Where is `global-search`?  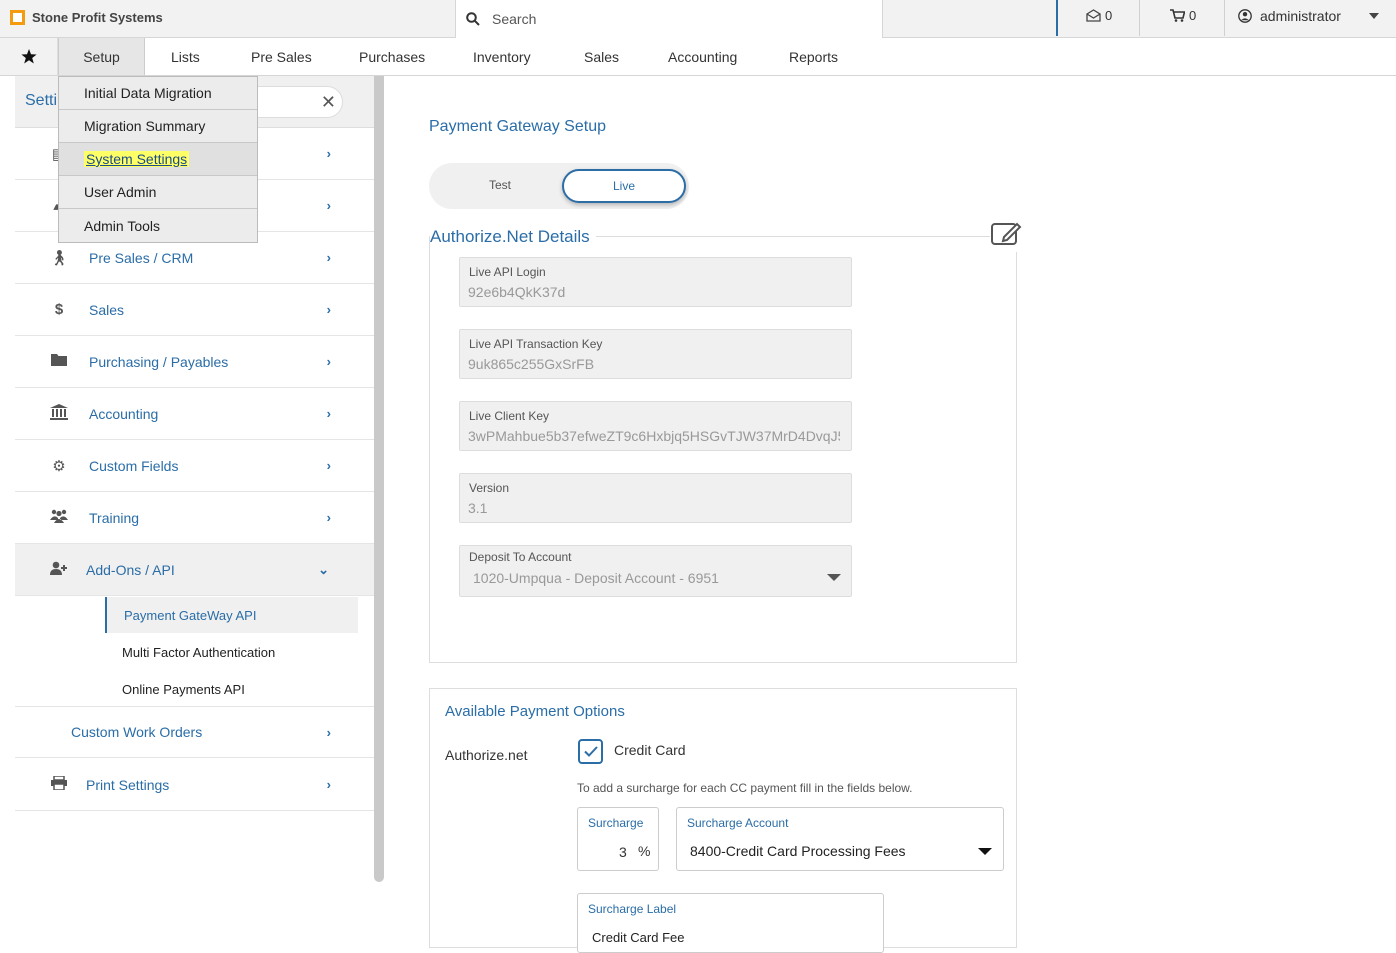
global-search is located at coordinates (669, 19).